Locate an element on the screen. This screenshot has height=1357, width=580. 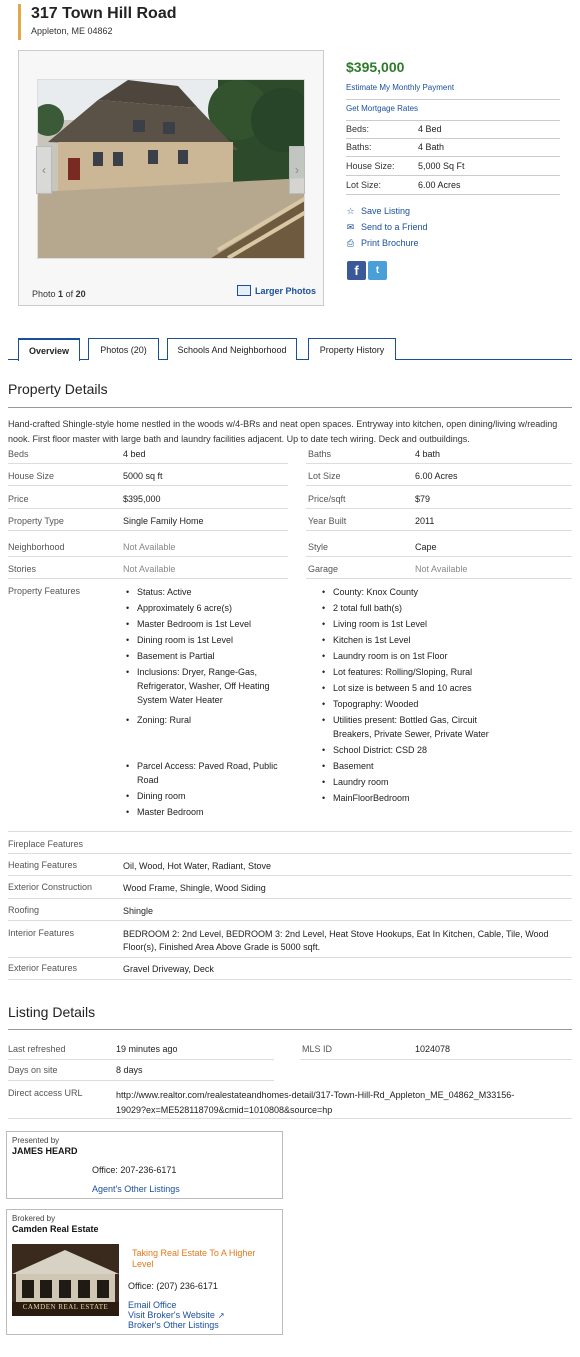
brokered-by-heading: Brokered by is located at coordinates (34, 1218).